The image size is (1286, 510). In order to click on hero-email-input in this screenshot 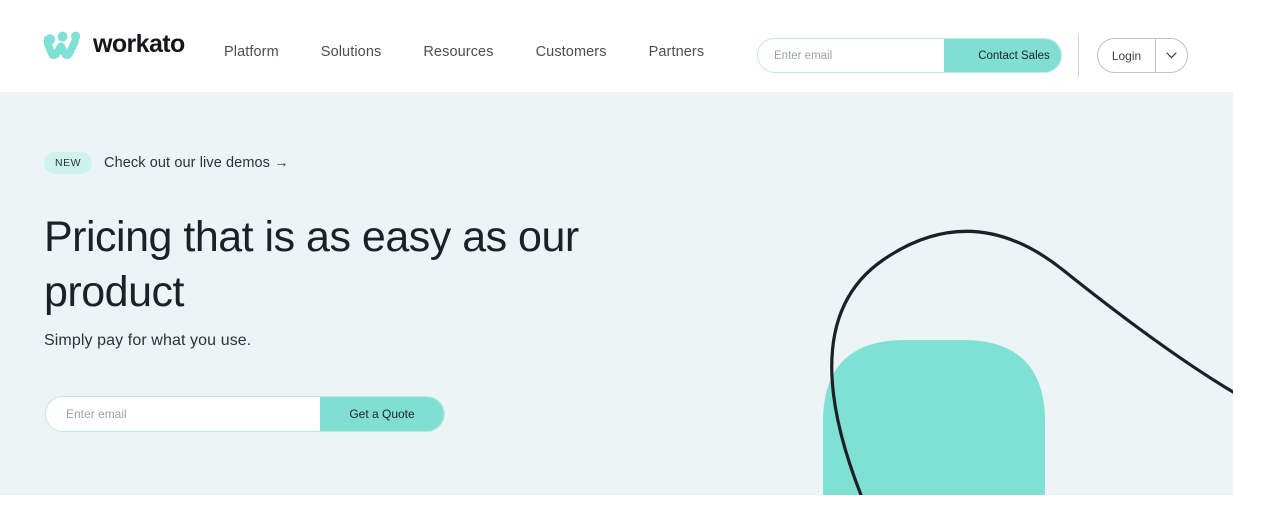, I will do `click(183, 414)`.